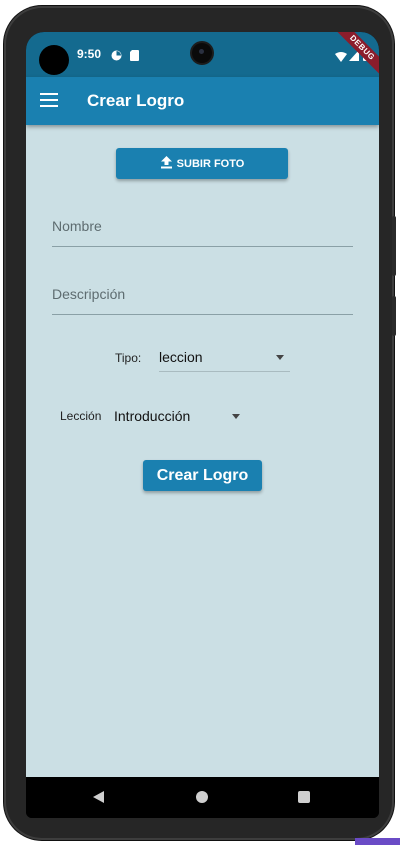 Image resolution: width=400 pixels, height=845 pixels. What do you see at coordinates (210, 163) in the screenshot?
I see `upload-photo-label: SUBIR FOTO` at bounding box center [210, 163].